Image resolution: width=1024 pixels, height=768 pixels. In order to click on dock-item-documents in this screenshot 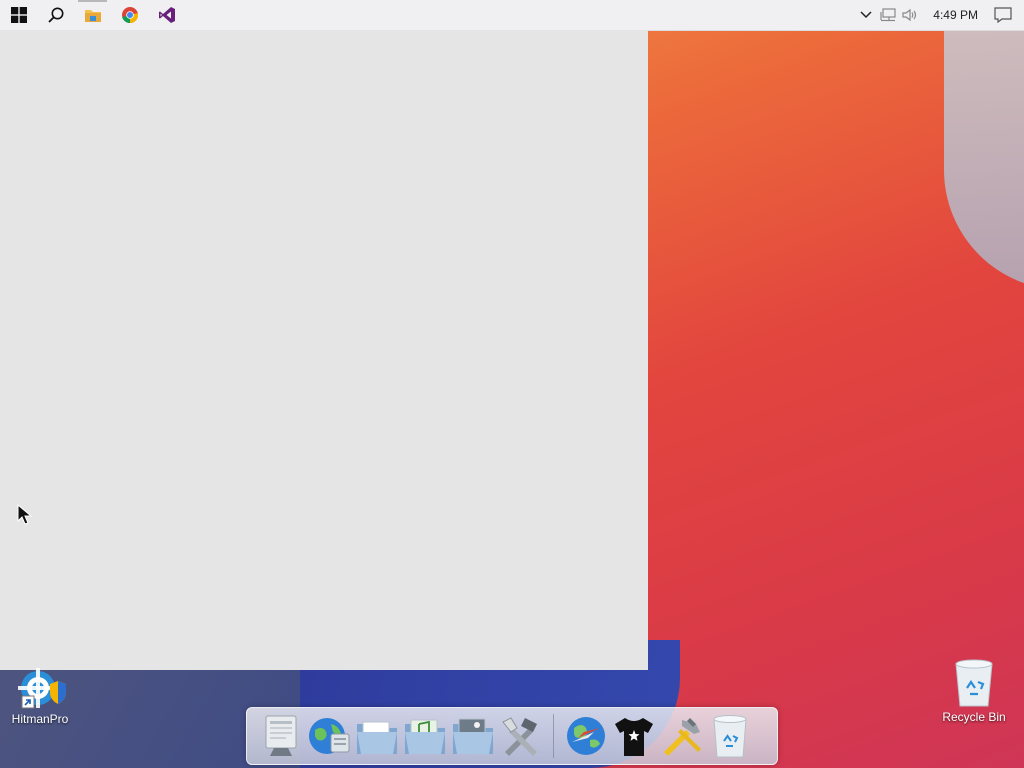, I will do `click(377, 736)`.